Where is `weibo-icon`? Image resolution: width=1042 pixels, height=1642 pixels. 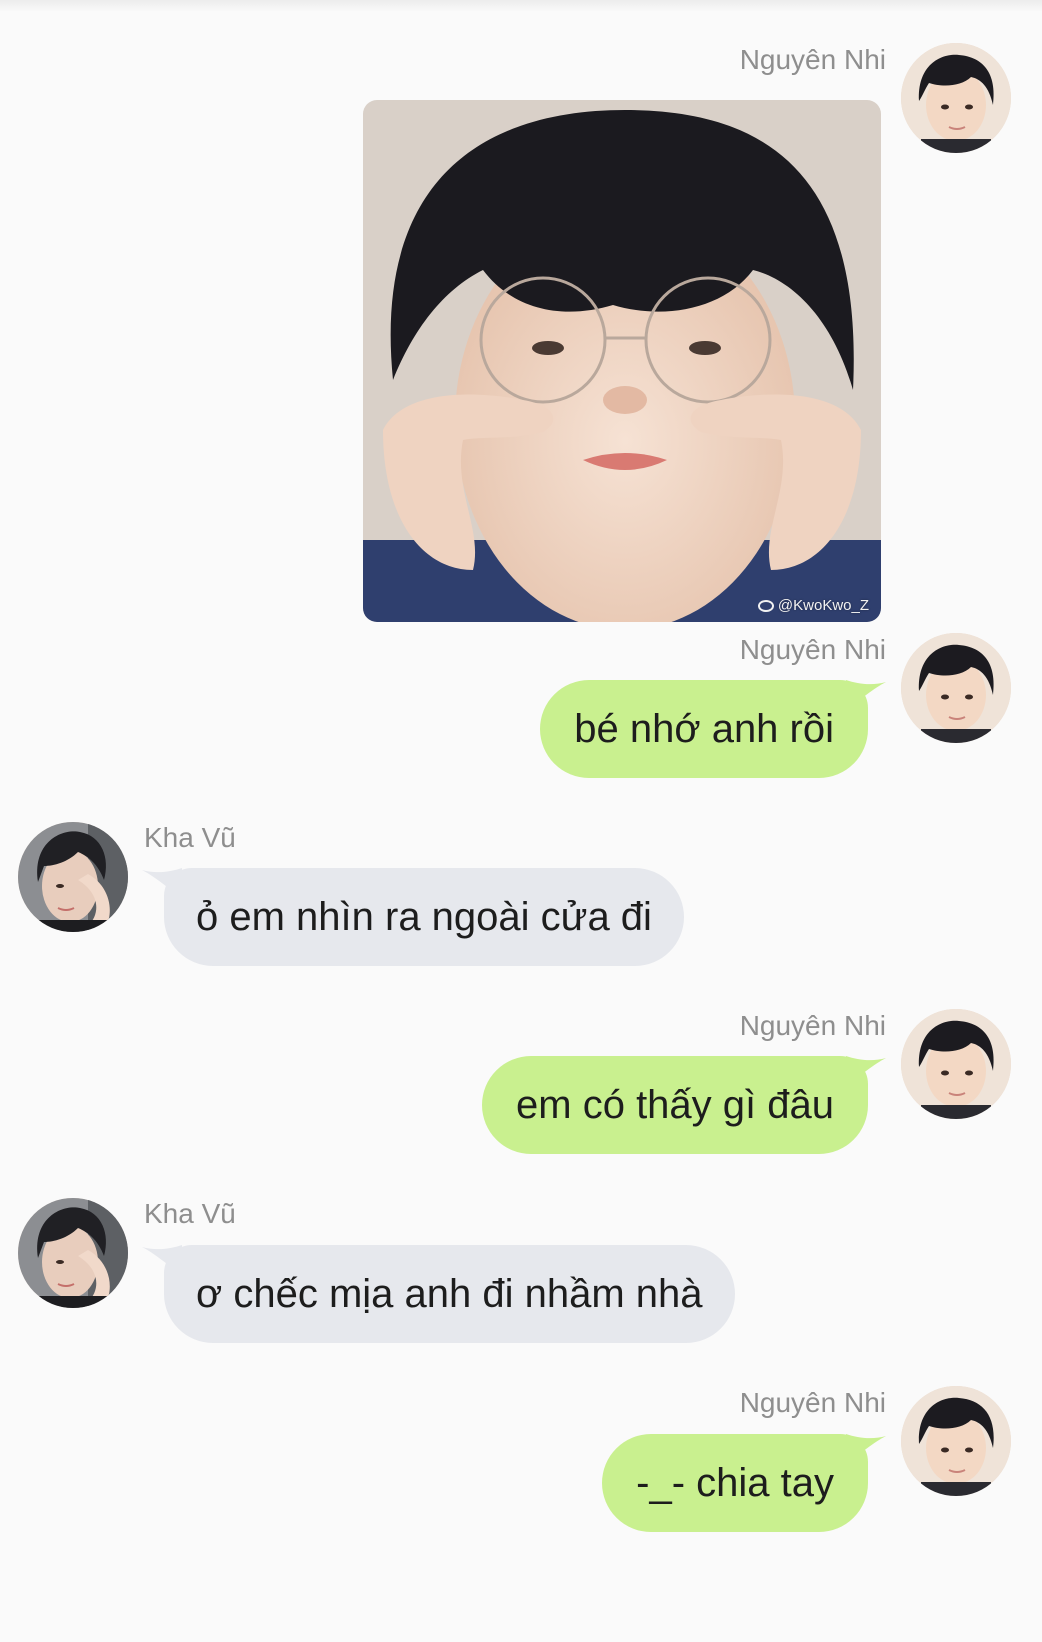 weibo-icon is located at coordinates (765, 606).